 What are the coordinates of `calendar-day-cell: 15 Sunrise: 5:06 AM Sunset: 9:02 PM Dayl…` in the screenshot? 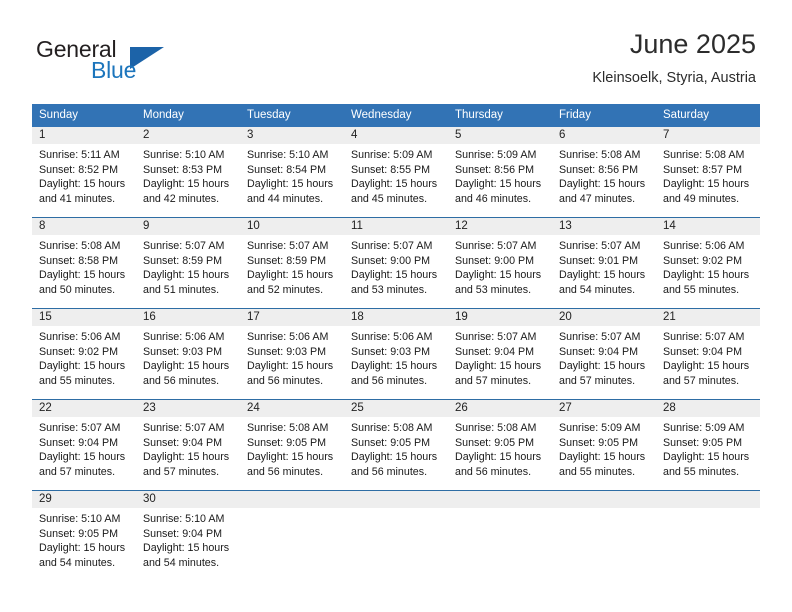 It's located at (84, 354).